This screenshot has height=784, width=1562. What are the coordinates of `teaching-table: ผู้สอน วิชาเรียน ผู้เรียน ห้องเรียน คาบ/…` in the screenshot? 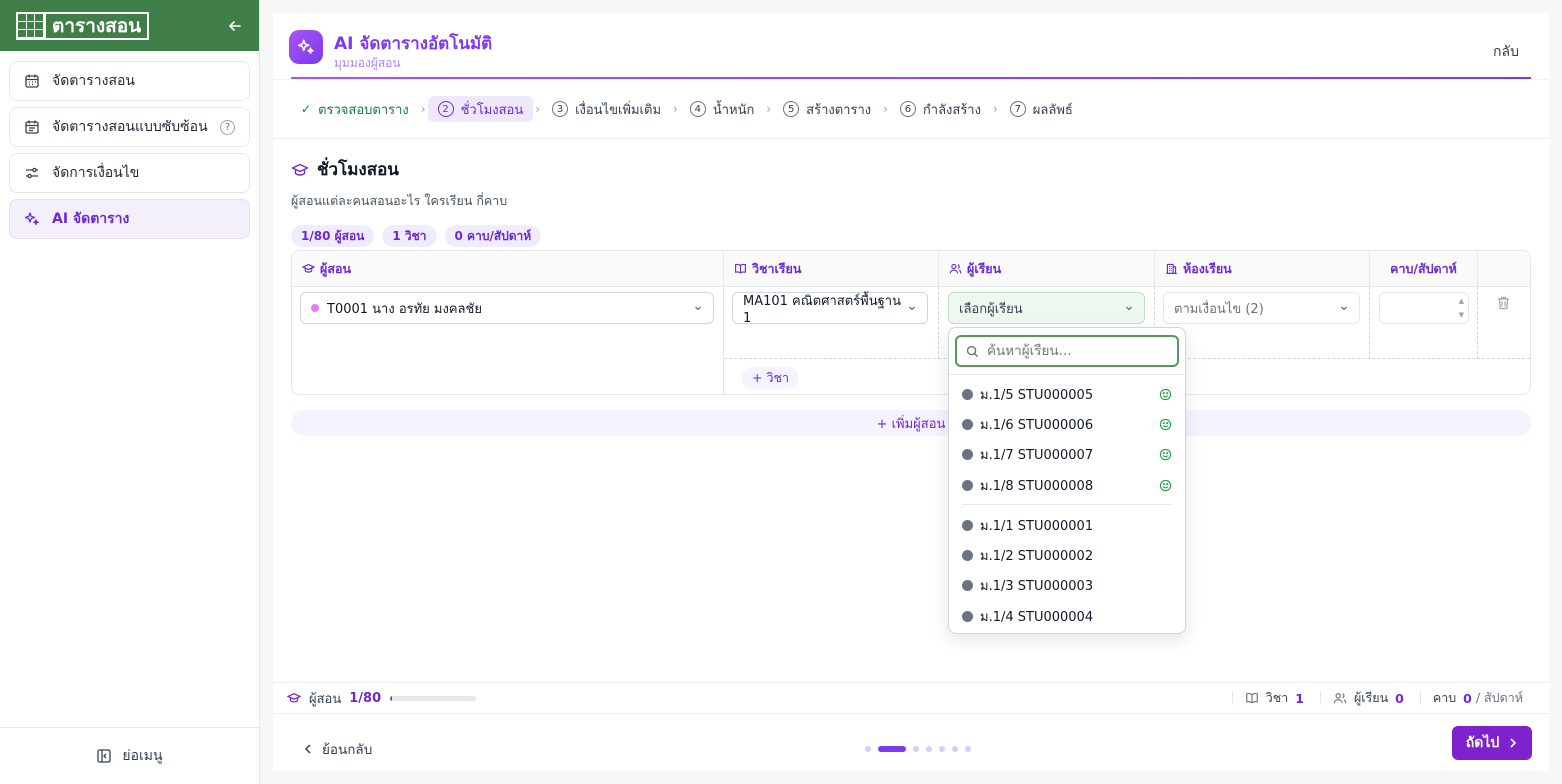 It's located at (911, 322).